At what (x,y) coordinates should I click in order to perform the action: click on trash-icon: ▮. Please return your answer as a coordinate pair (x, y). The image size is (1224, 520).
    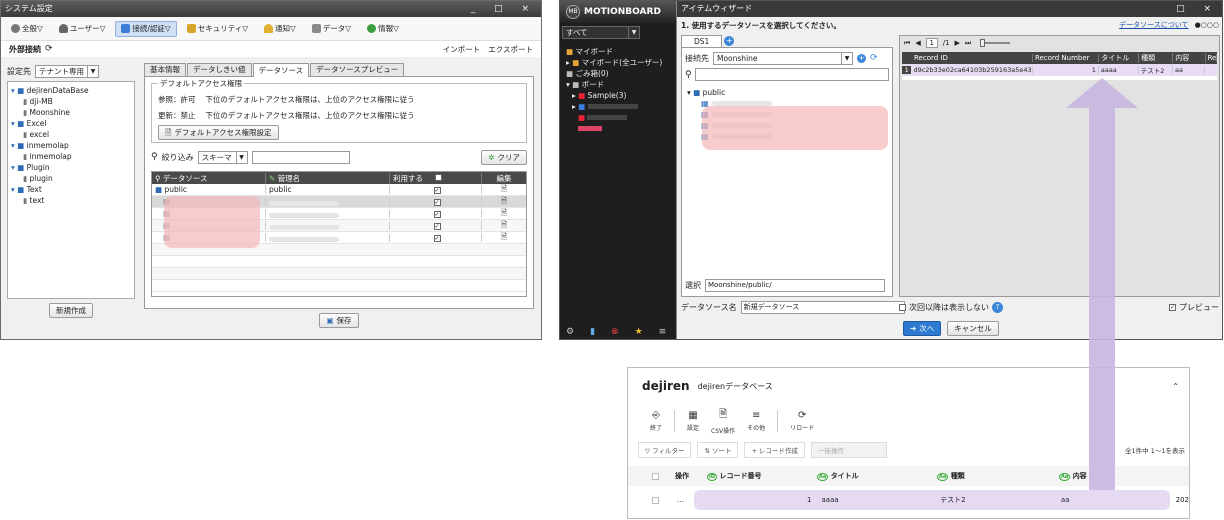
    Looking at the image, I should click on (592, 332).